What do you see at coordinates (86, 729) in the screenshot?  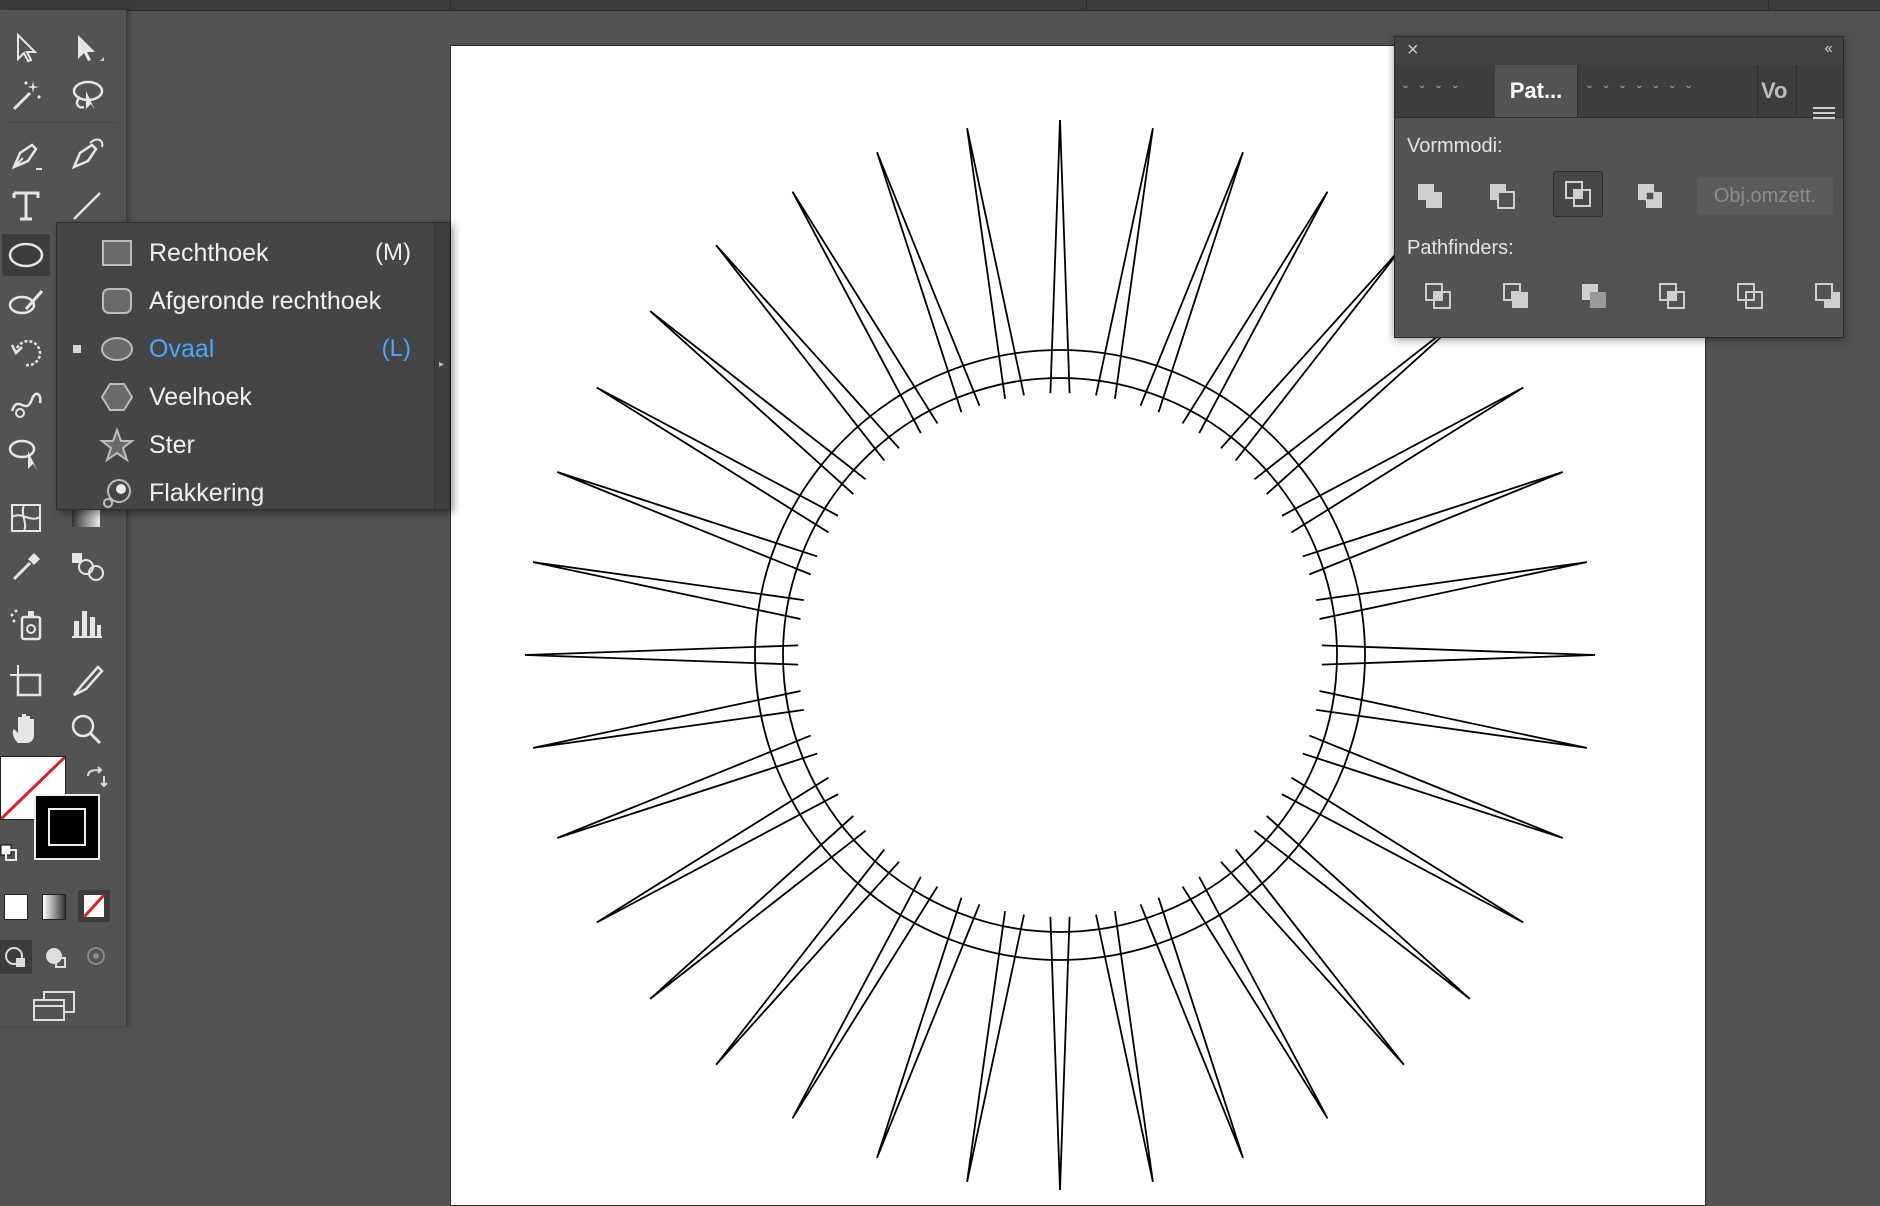 I see `zoom-tool-icon` at bounding box center [86, 729].